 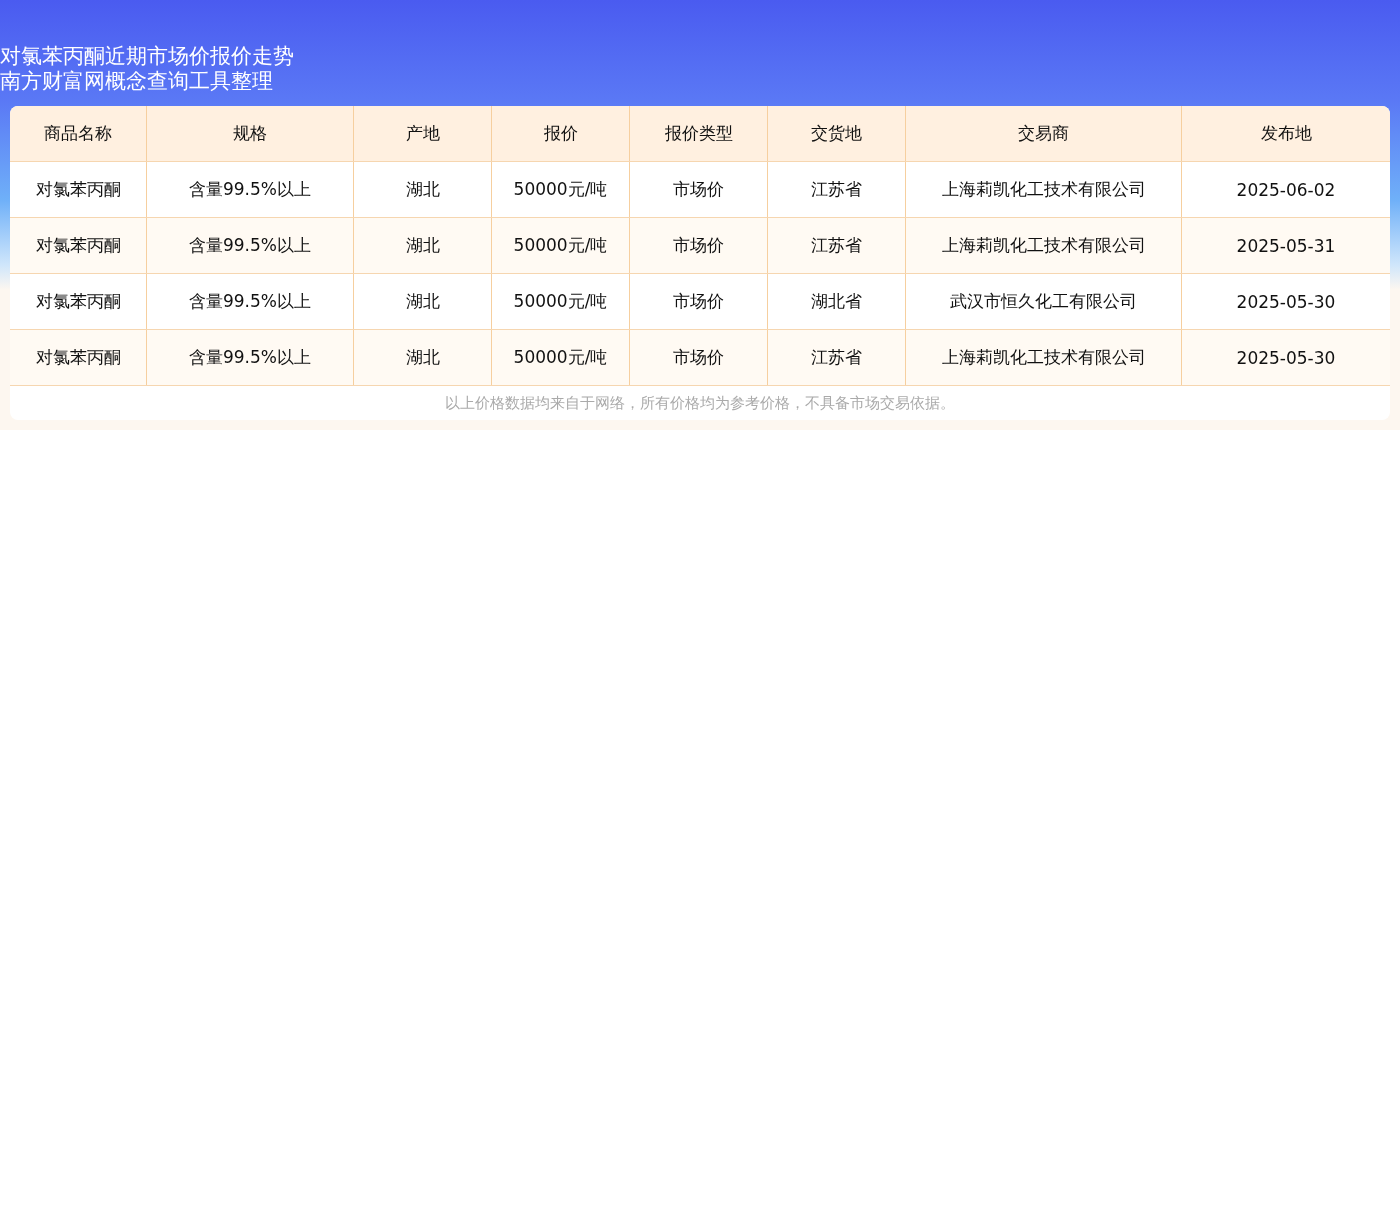 I want to click on column-header: 报价, so click(x=561, y=133).